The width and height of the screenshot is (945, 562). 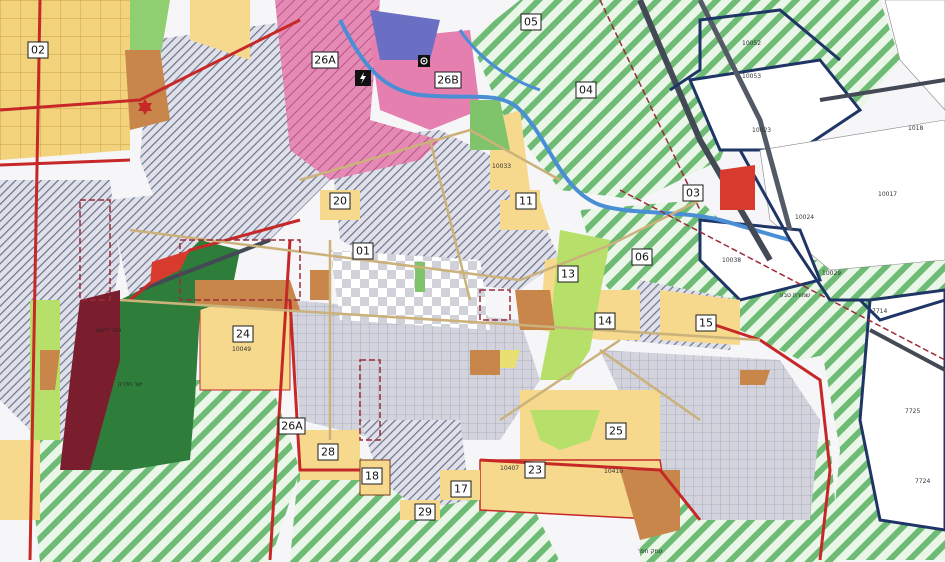 I want to click on svg-text: 28, so click(x=328, y=452).